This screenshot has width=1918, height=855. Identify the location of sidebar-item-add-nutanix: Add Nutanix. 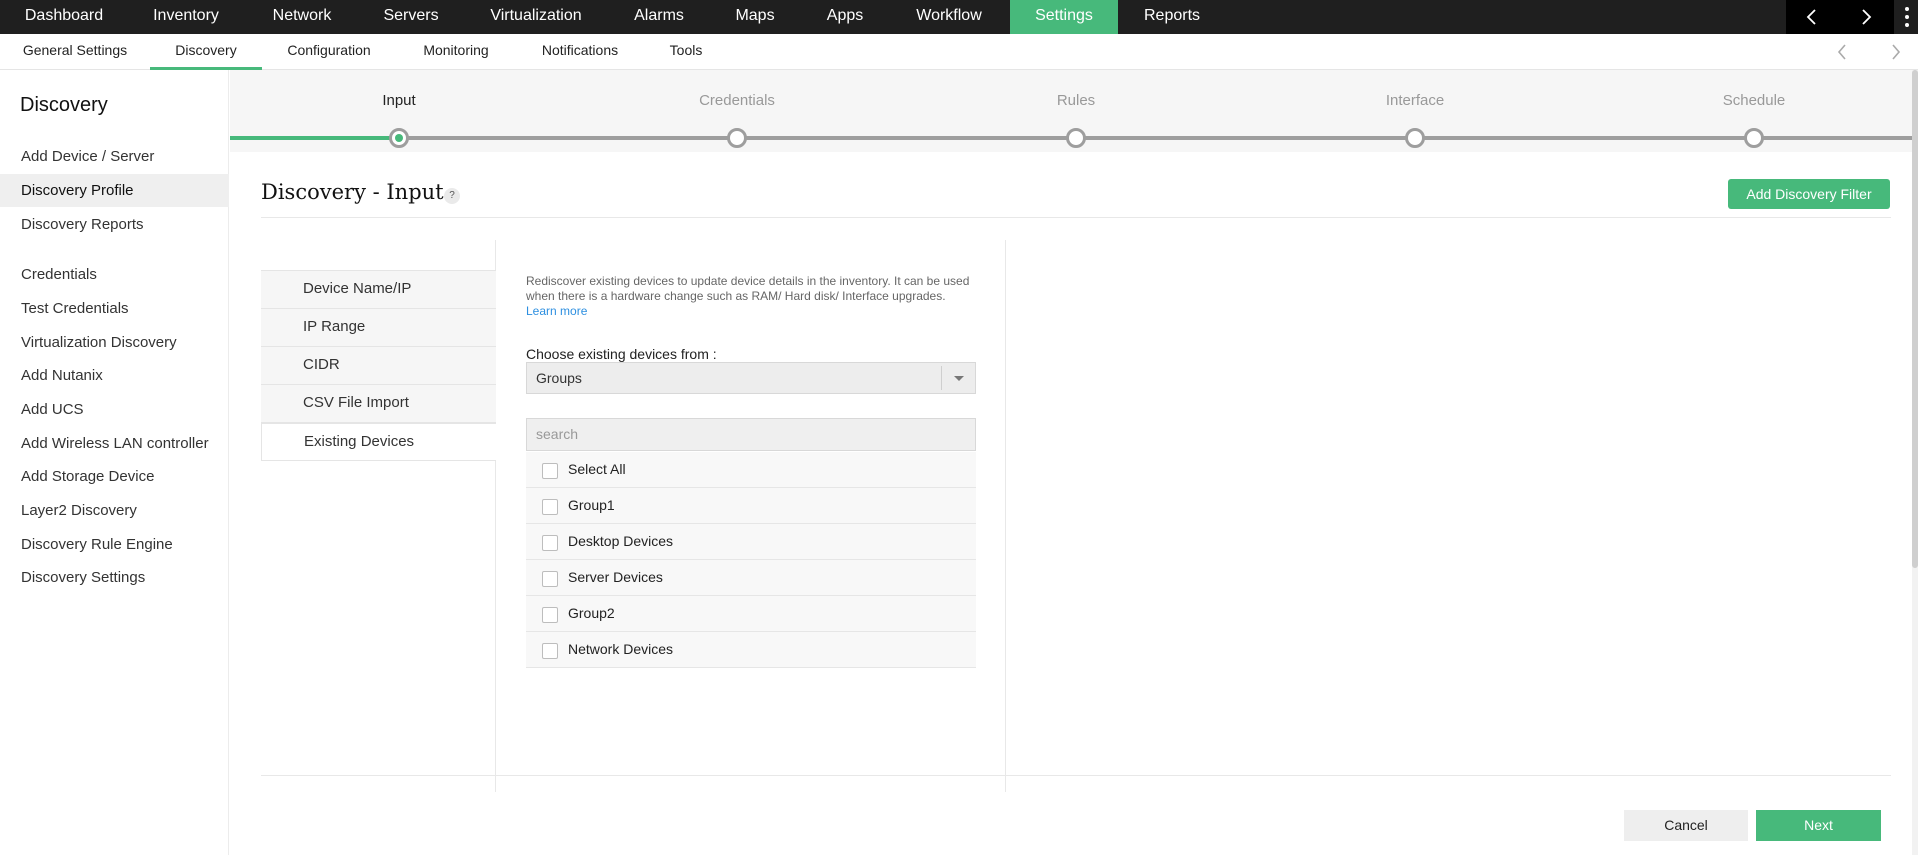
(114, 375).